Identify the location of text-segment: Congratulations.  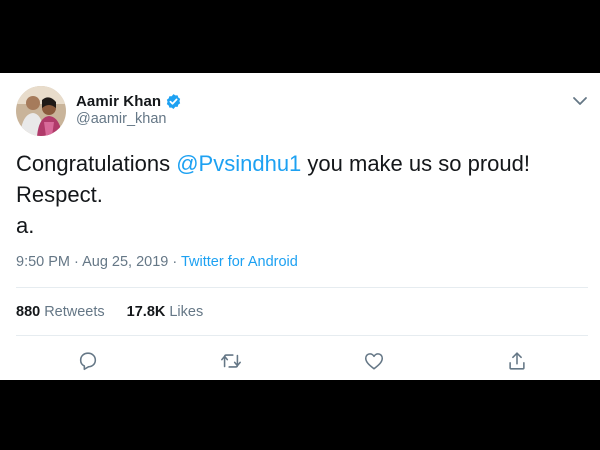
(96, 163).